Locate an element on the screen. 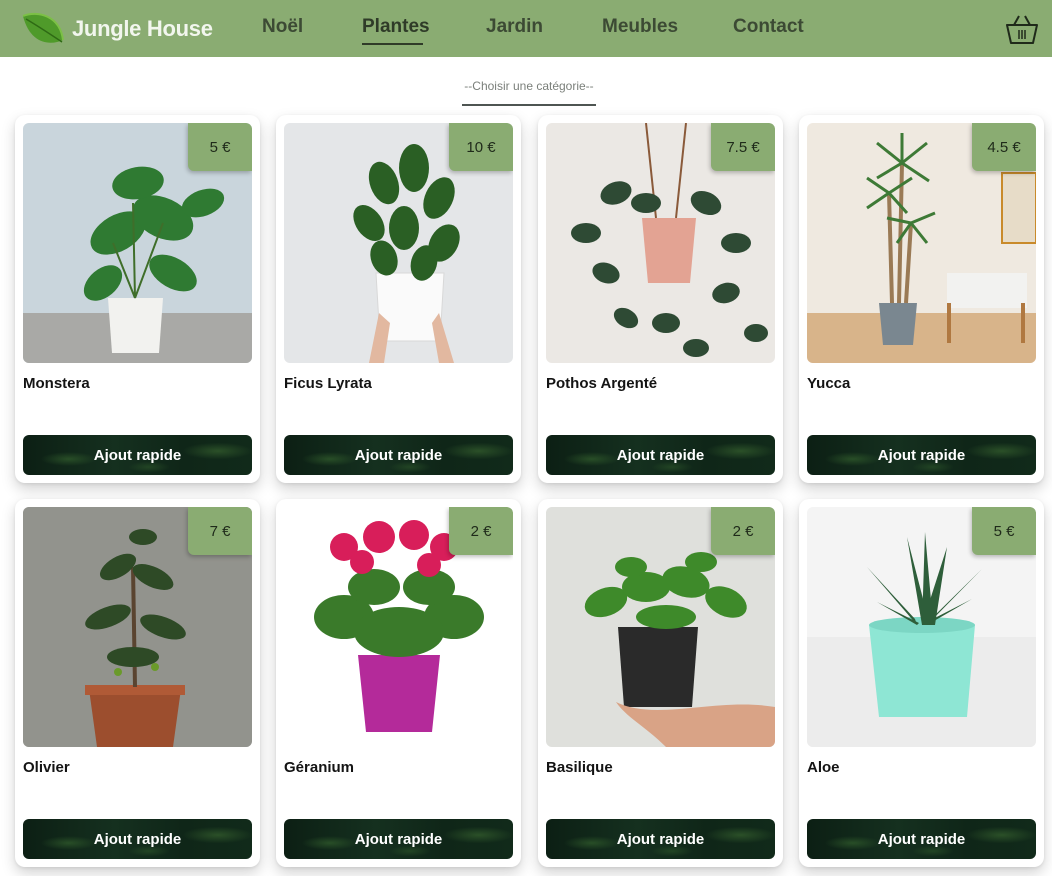 This screenshot has width=1052, height=876. nav-item-contact: Contact is located at coordinates (768, 27).